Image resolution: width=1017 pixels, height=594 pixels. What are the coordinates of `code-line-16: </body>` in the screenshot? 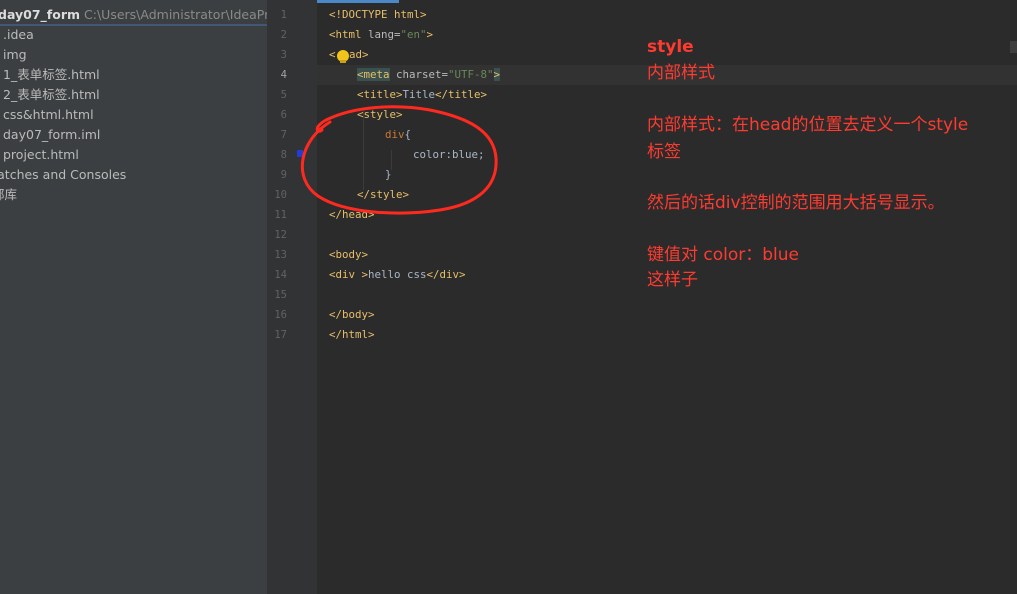 It's located at (352, 315).